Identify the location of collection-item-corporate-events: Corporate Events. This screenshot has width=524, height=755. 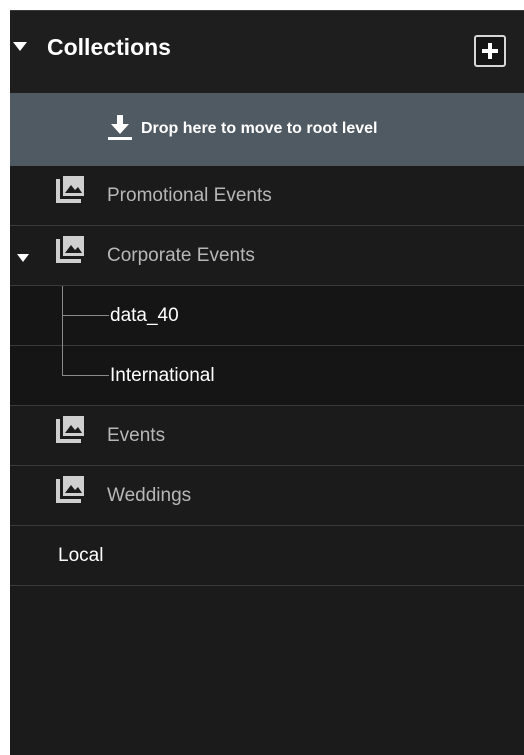
(267, 256).